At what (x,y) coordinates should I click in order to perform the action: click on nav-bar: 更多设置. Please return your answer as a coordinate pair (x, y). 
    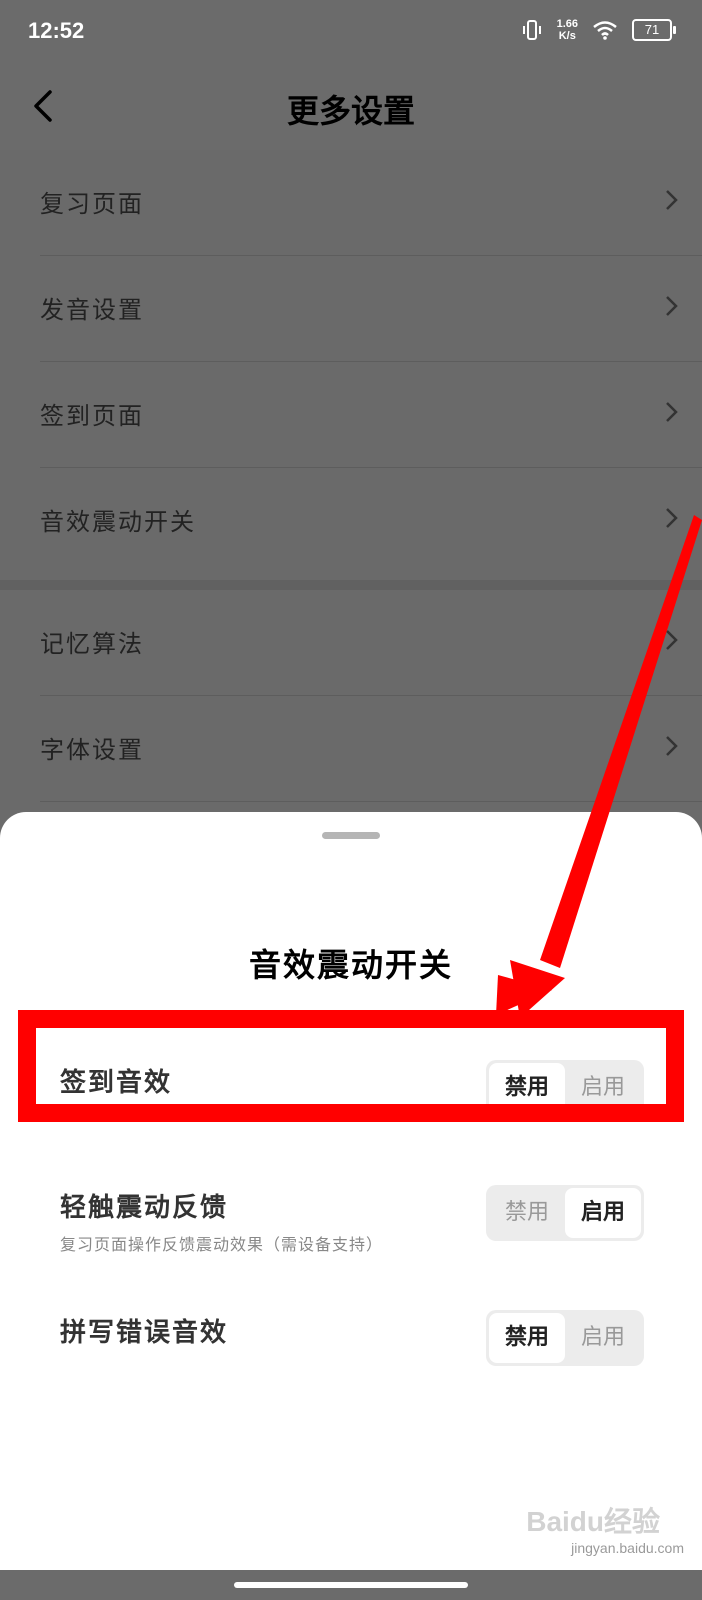
    Looking at the image, I should click on (351, 108).